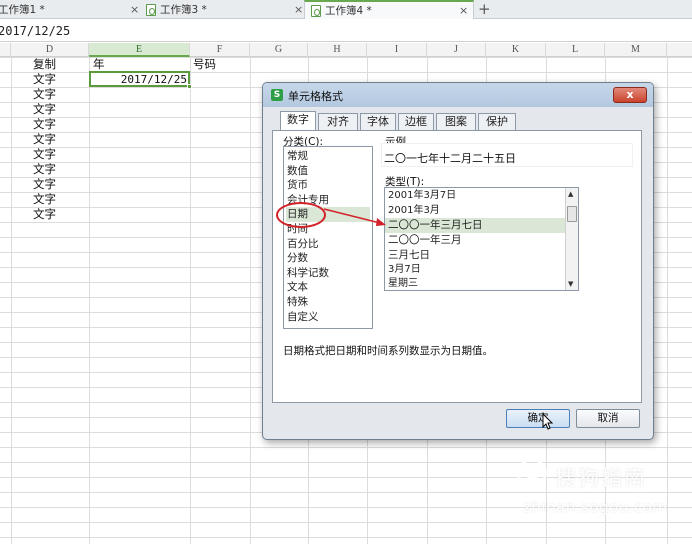 This screenshot has width=692, height=544. What do you see at coordinates (298, 120) in the screenshot?
I see `tab-number: 数字` at bounding box center [298, 120].